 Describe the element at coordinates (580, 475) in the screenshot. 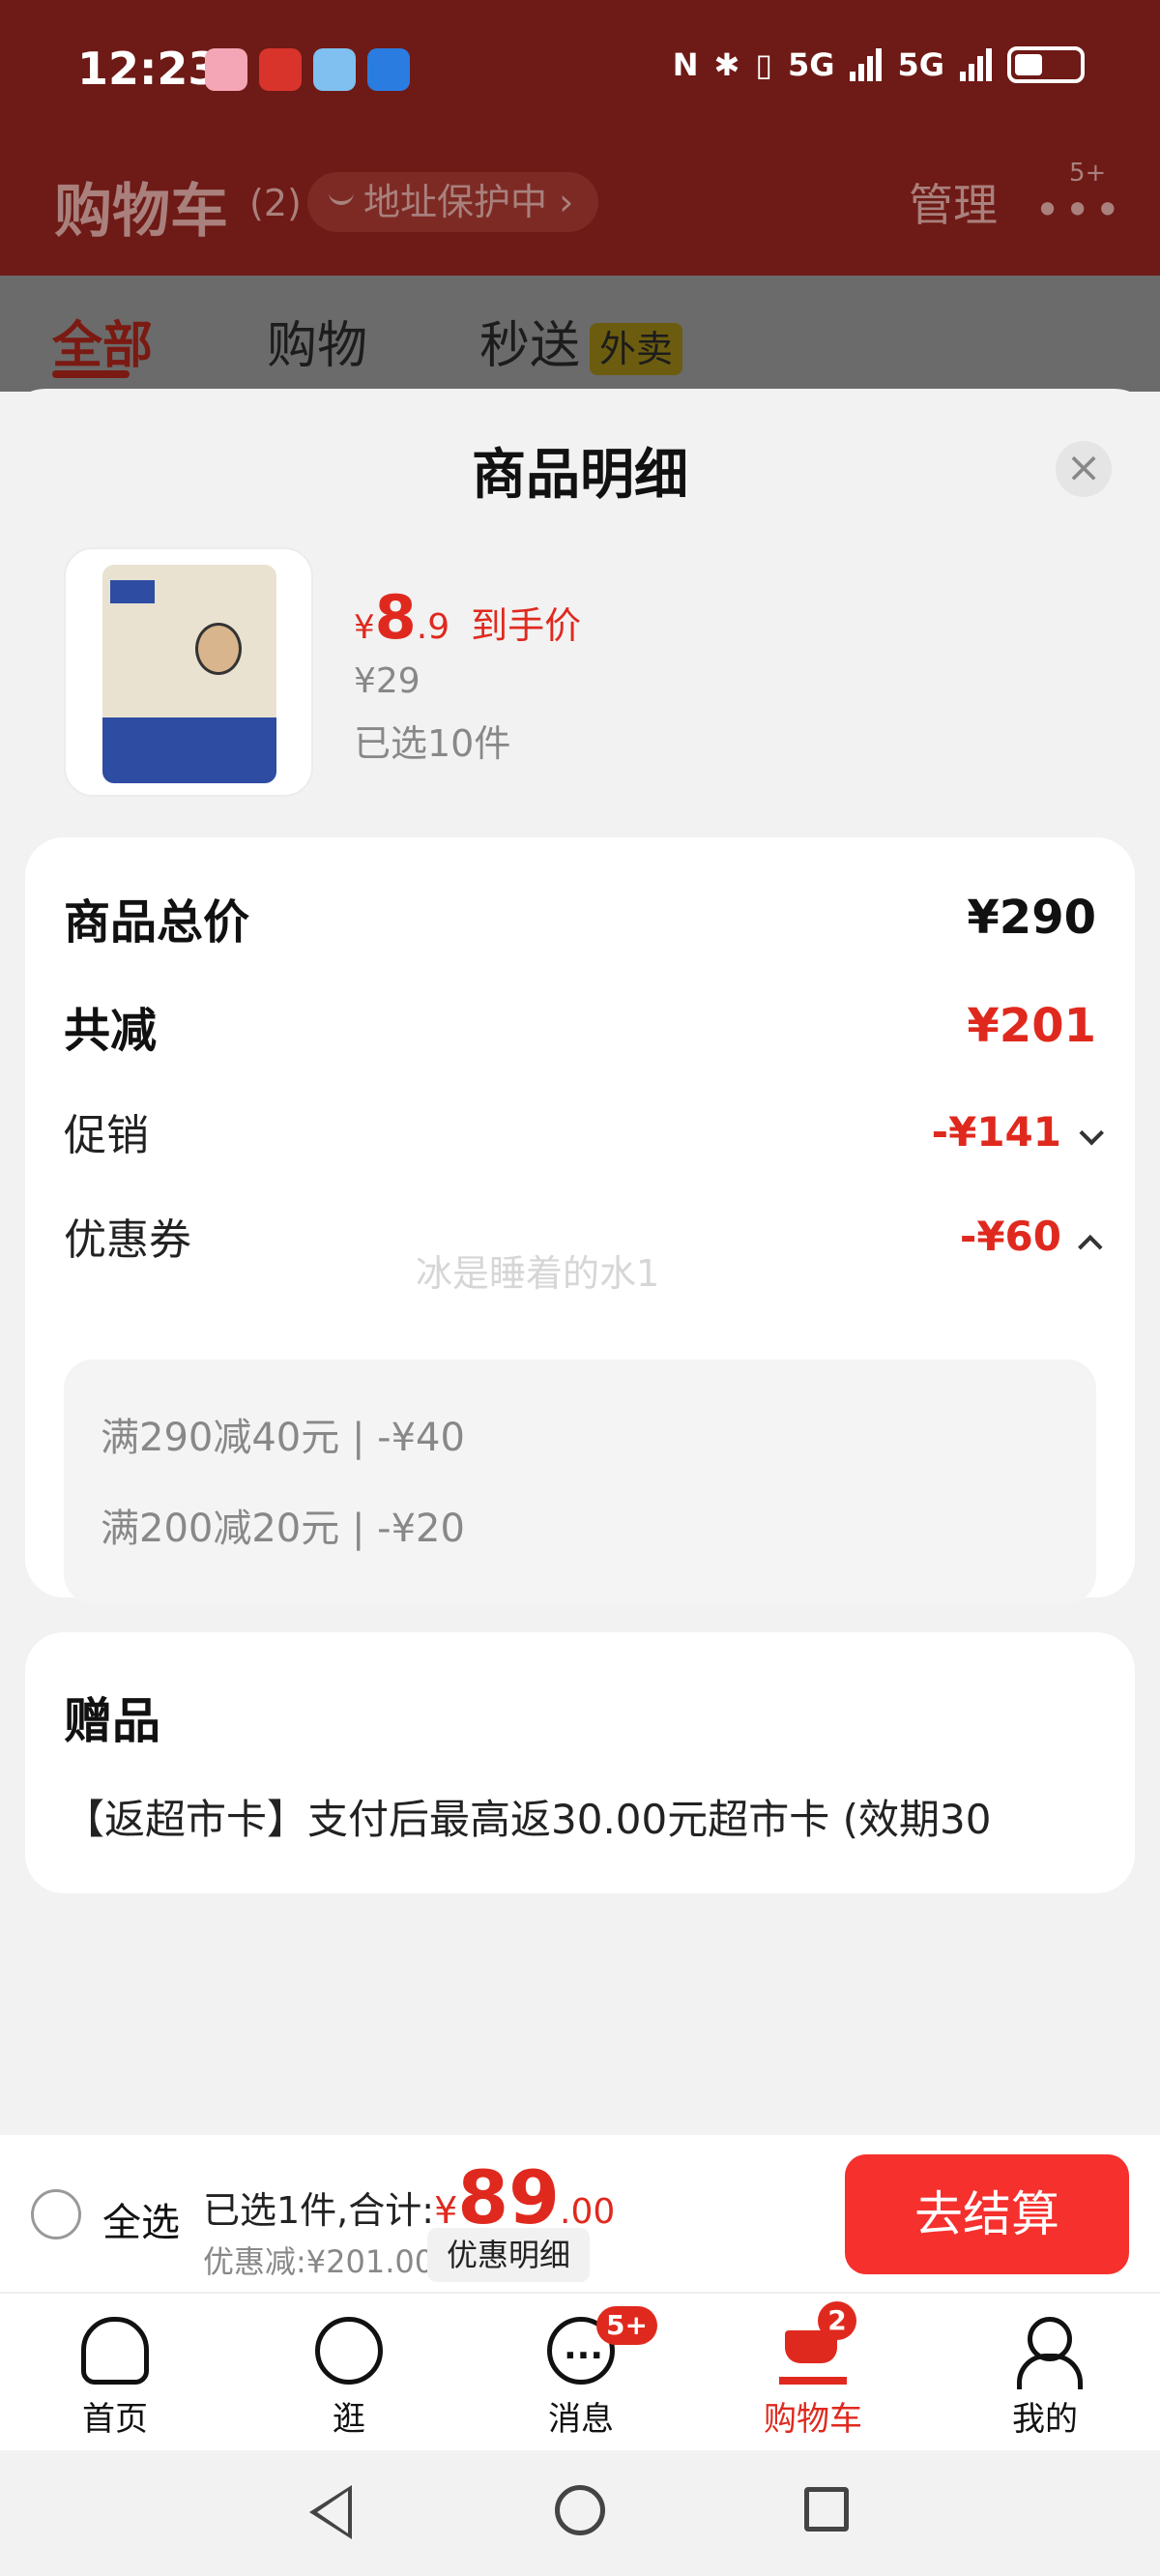

I see `sheet-title: 商品明细` at that location.